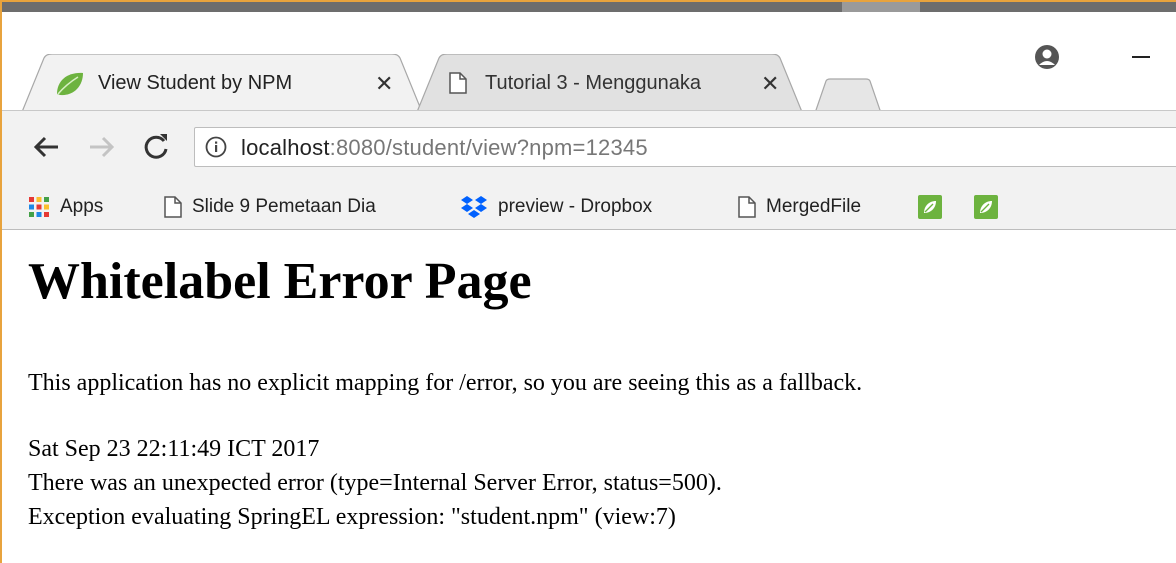 Image resolution: width=1176 pixels, height=563 pixels. I want to click on tab-title: Tutorial 3 - Menggunaka, so click(593, 83).